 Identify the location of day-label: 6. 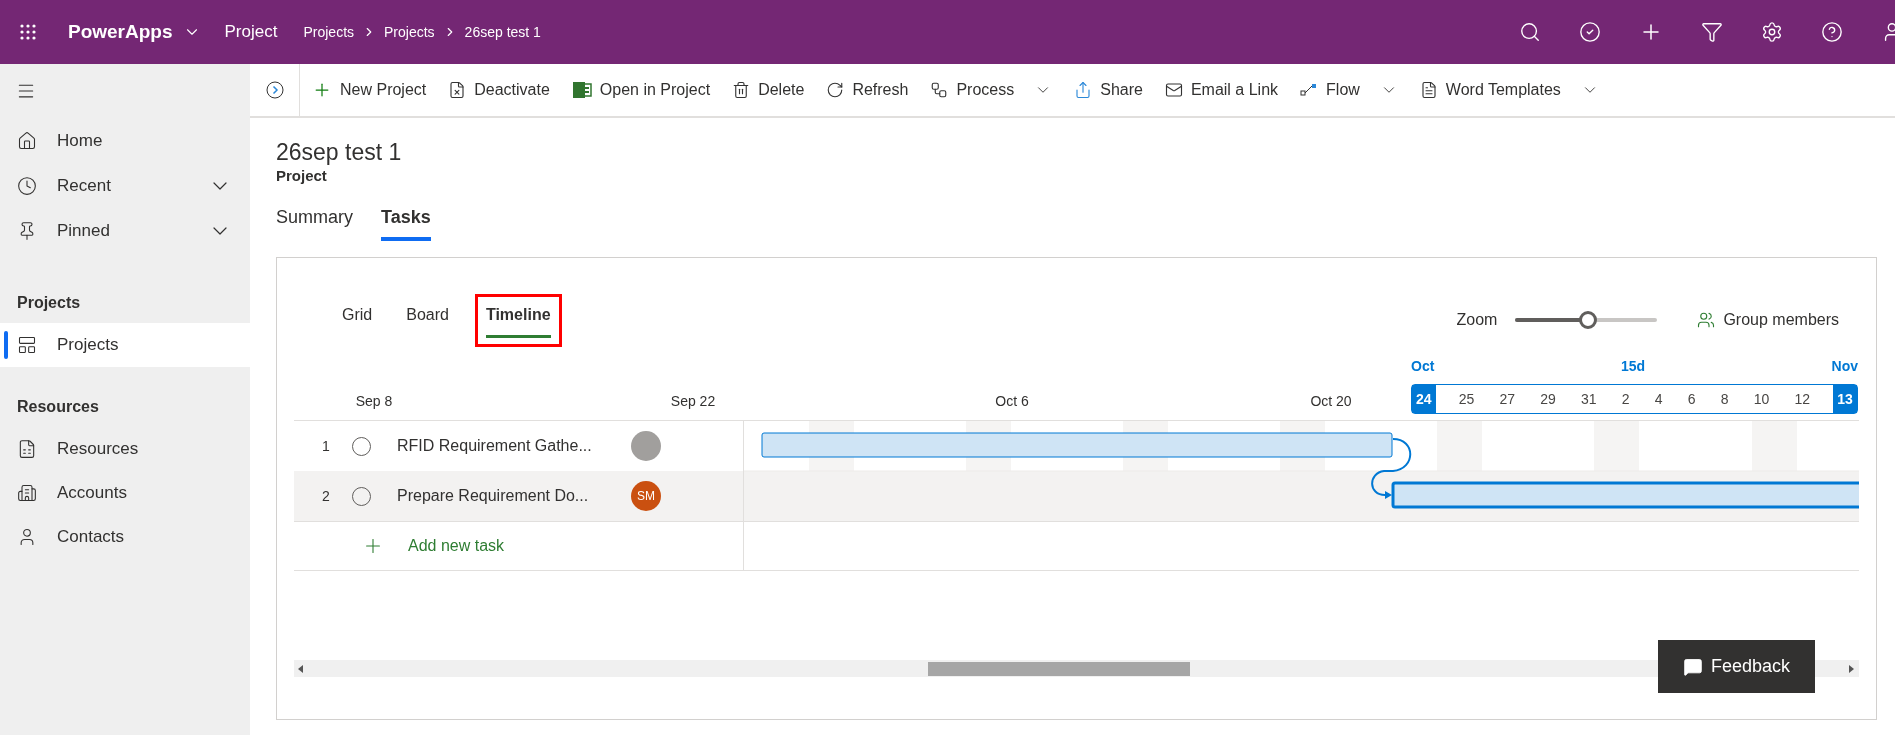
(1691, 399).